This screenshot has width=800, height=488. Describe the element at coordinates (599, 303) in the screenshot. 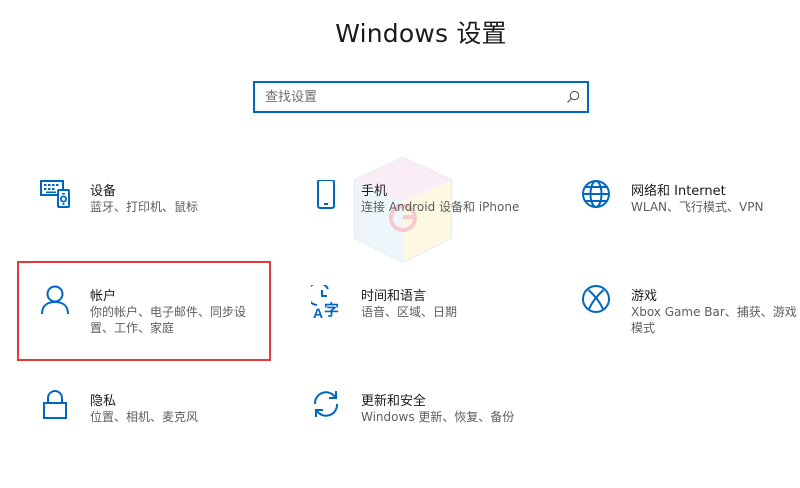

I see `xbox-icon` at that location.